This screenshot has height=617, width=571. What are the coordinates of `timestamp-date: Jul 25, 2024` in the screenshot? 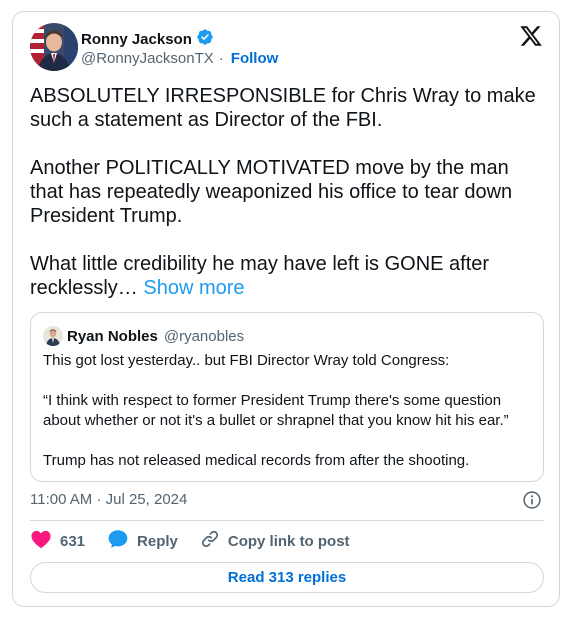 It's located at (146, 499).